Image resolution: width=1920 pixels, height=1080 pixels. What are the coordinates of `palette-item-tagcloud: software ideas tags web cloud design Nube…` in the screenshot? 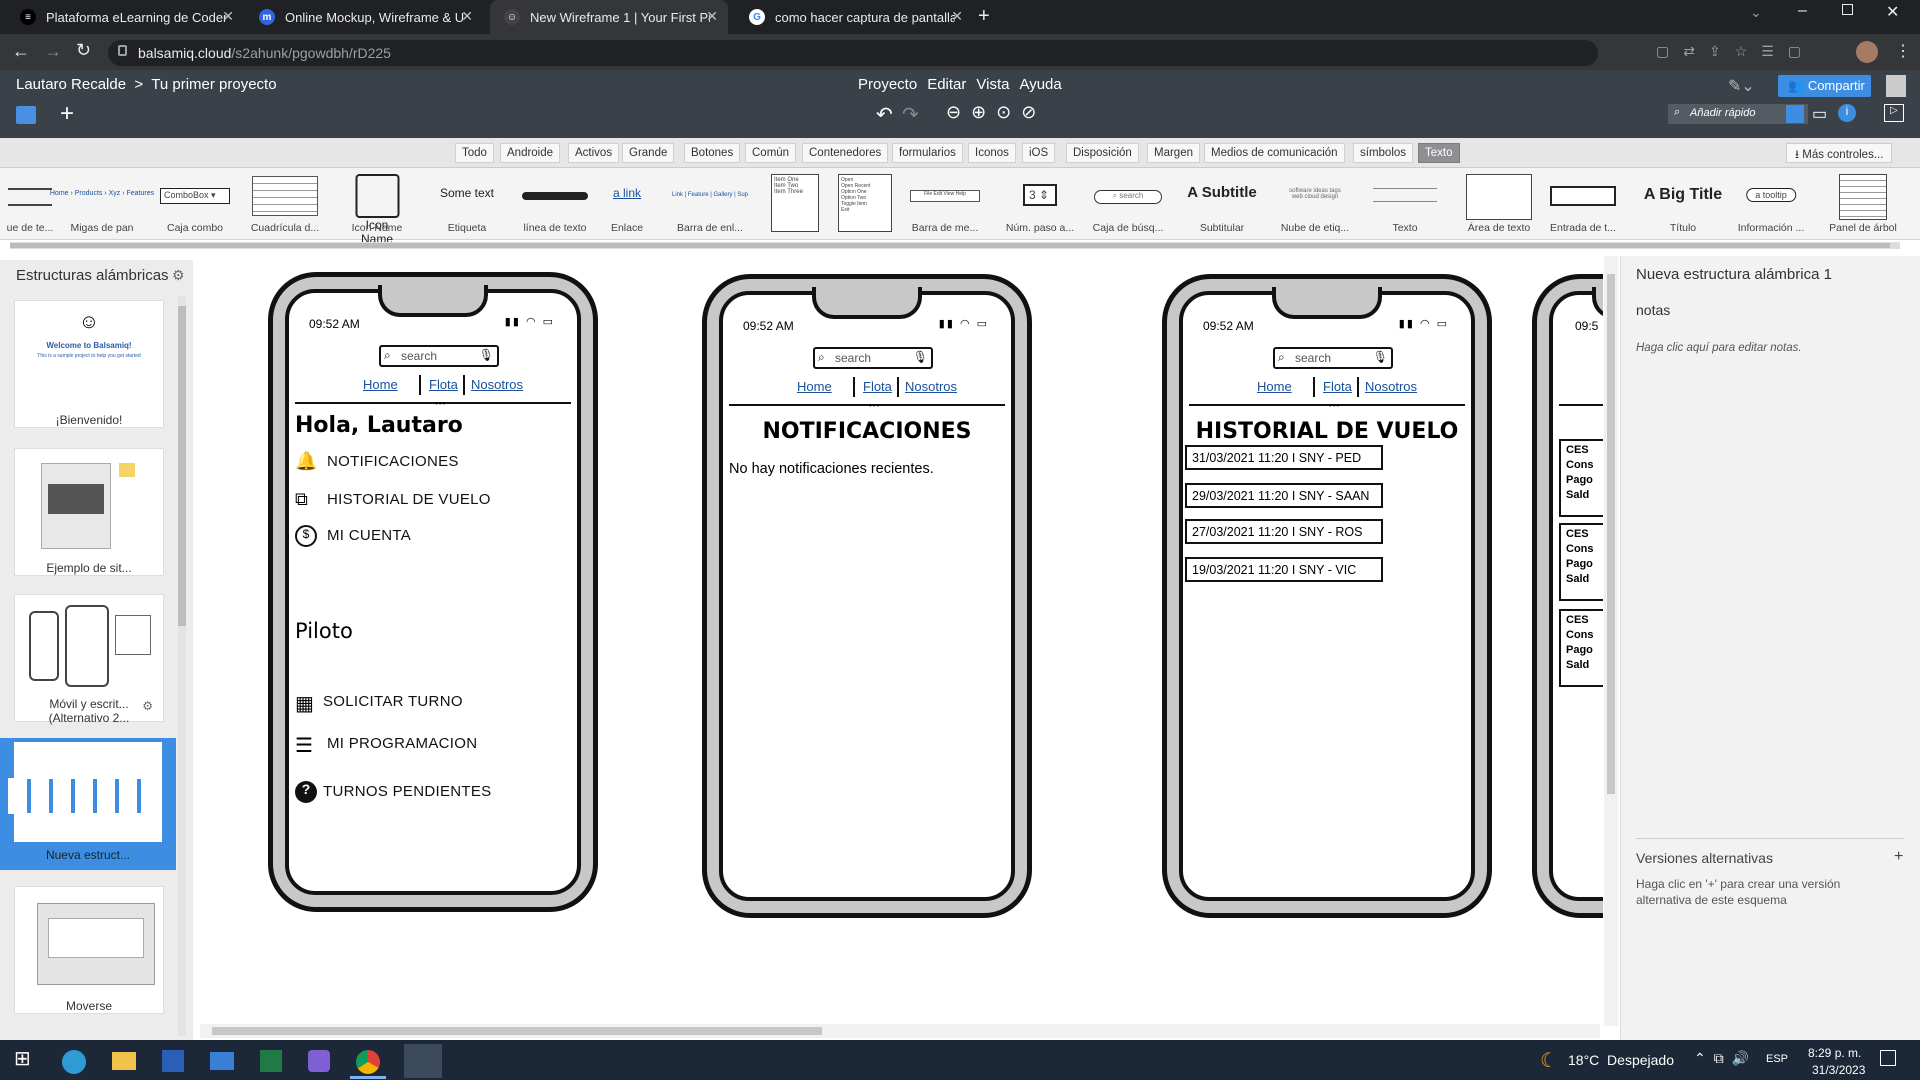 It's located at (1315, 205).